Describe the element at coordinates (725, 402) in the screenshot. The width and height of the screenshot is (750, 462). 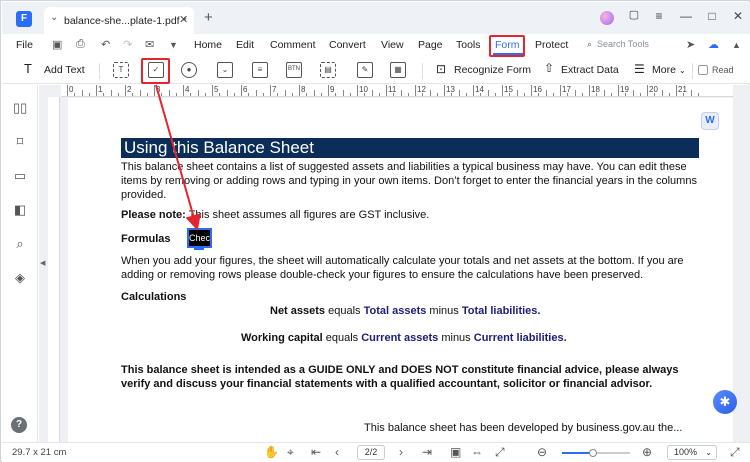
I see `ai-assistant-icon: ✱` at that location.